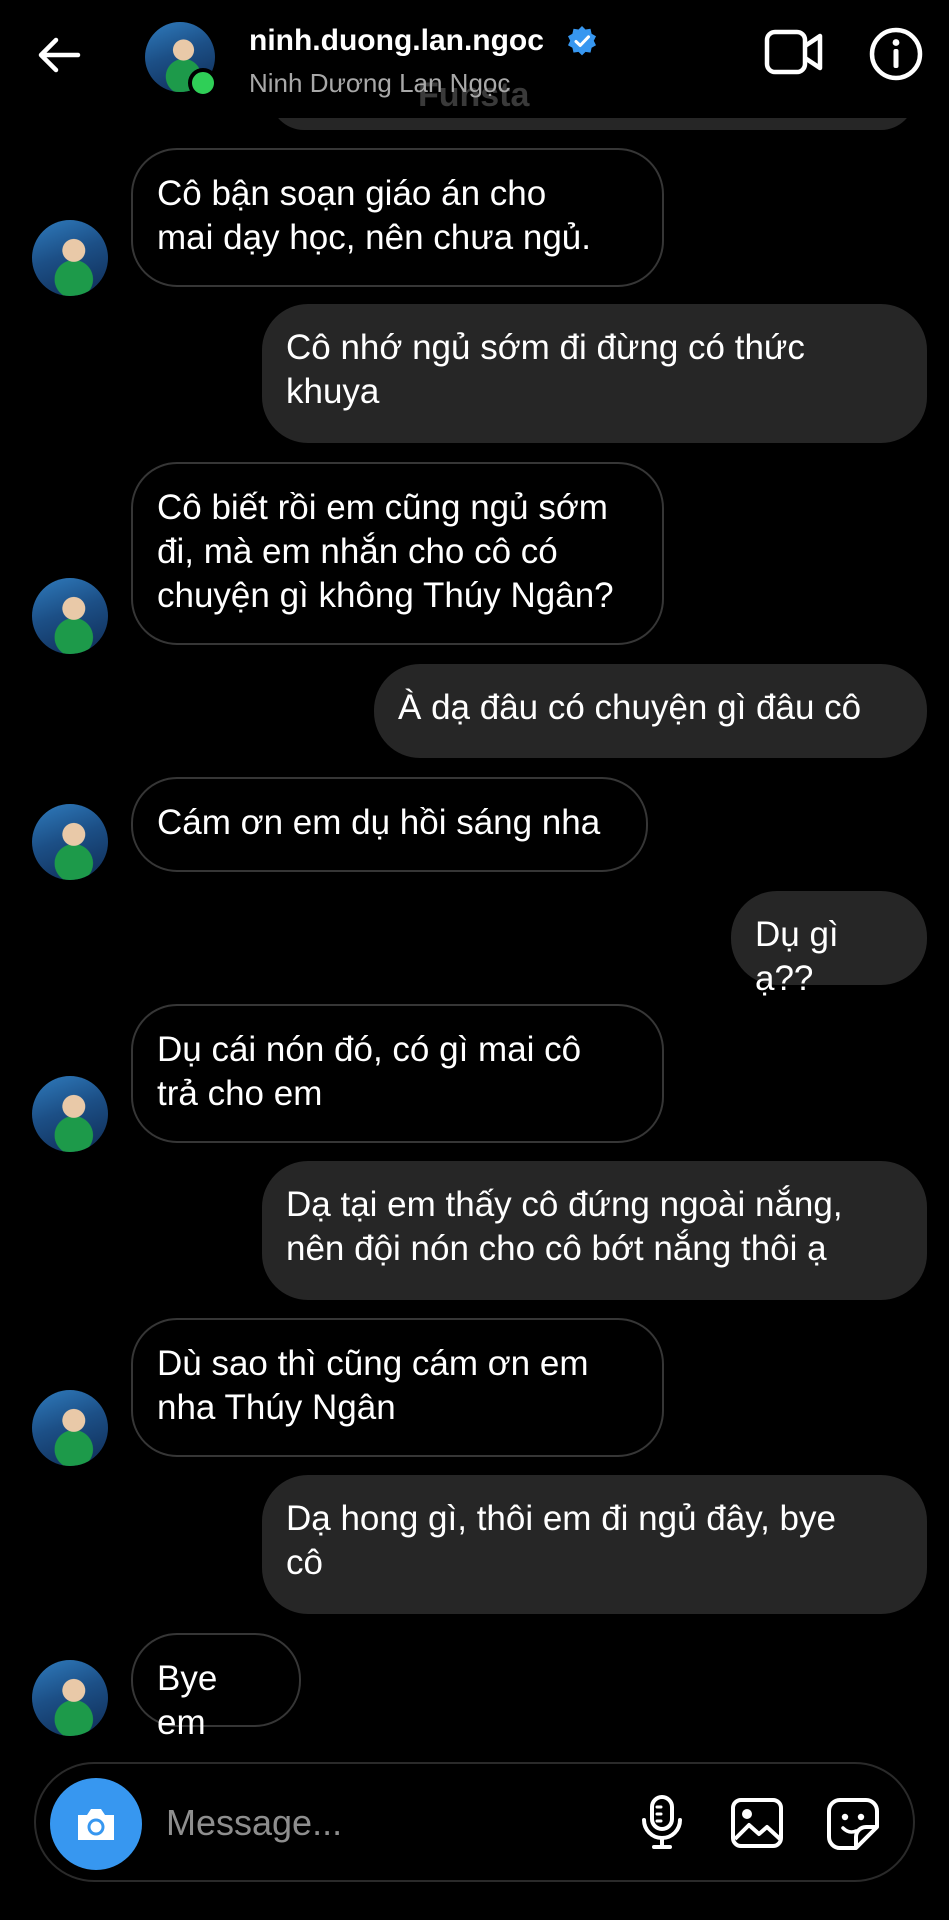 This screenshot has height=1920, width=949. What do you see at coordinates (594, 1544) in the screenshot?
I see `message-outgoing: Dạ hong gì, thôi em đi ngủ đây, bye cô` at bounding box center [594, 1544].